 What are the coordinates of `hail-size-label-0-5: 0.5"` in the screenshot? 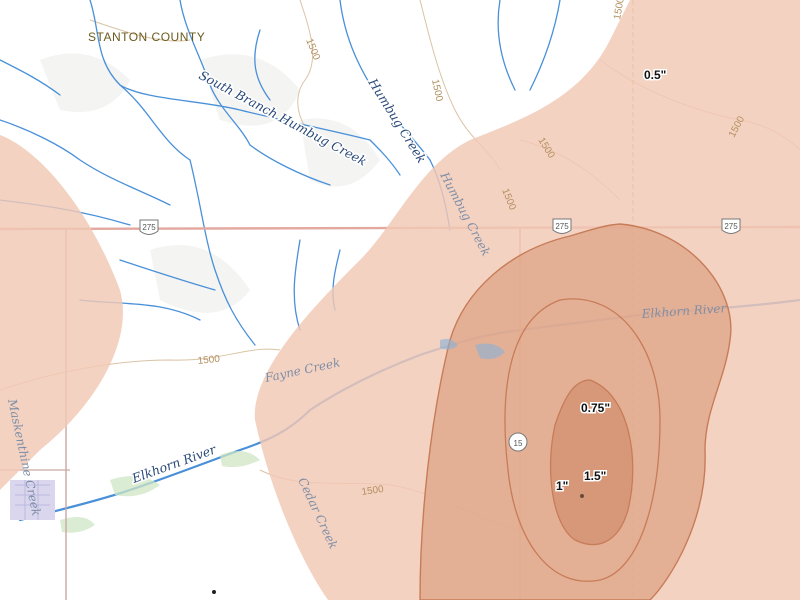 It's located at (655, 75).